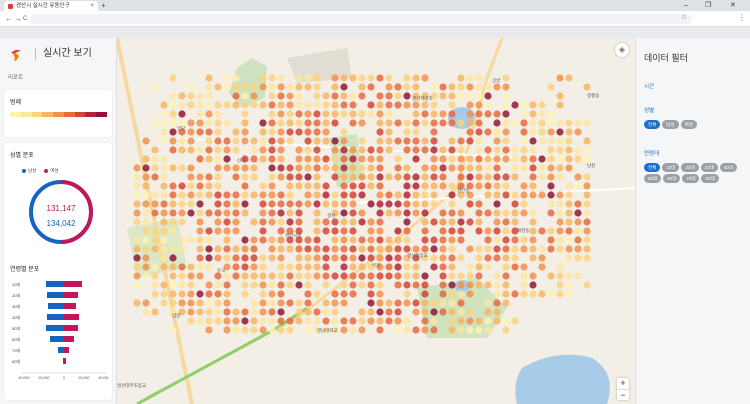 The image size is (750, 404). Describe the element at coordinates (61, 208) in the screenshot. I see `female-count: 131,147` at that location.